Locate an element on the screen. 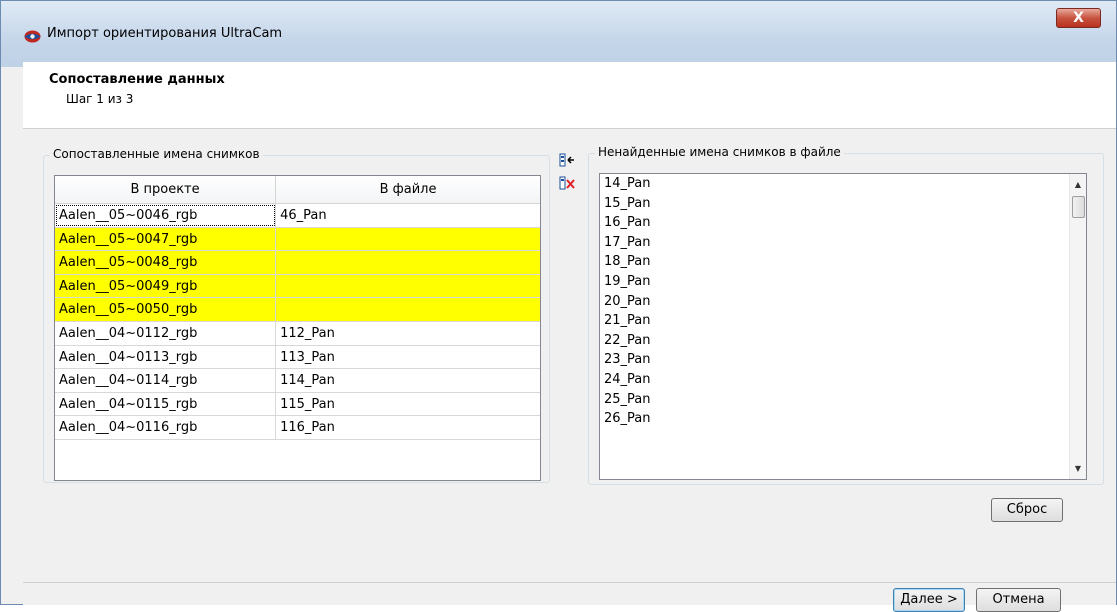 This screenshot has height=612, width=1117. list-item: 14_Pan is located at coordinates (843, 184).